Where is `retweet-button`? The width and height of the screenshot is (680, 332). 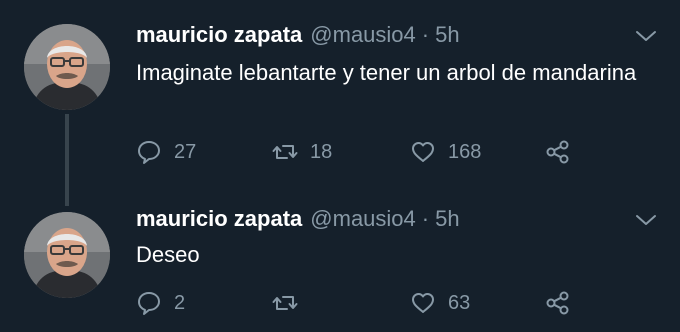 retweet-button is located at coordinates (291, 303).